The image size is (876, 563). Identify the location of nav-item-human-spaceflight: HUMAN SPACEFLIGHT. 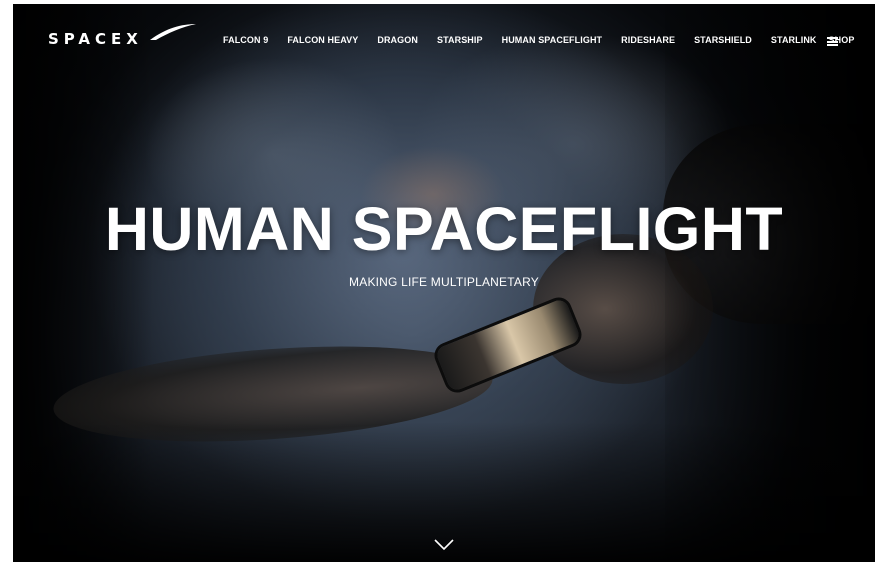
(552, 40).